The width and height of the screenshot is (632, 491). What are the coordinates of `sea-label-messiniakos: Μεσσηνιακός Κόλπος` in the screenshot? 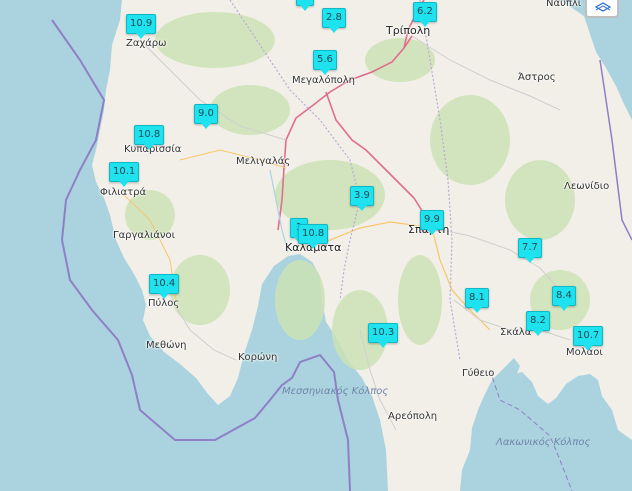 It's located at (335, 391).